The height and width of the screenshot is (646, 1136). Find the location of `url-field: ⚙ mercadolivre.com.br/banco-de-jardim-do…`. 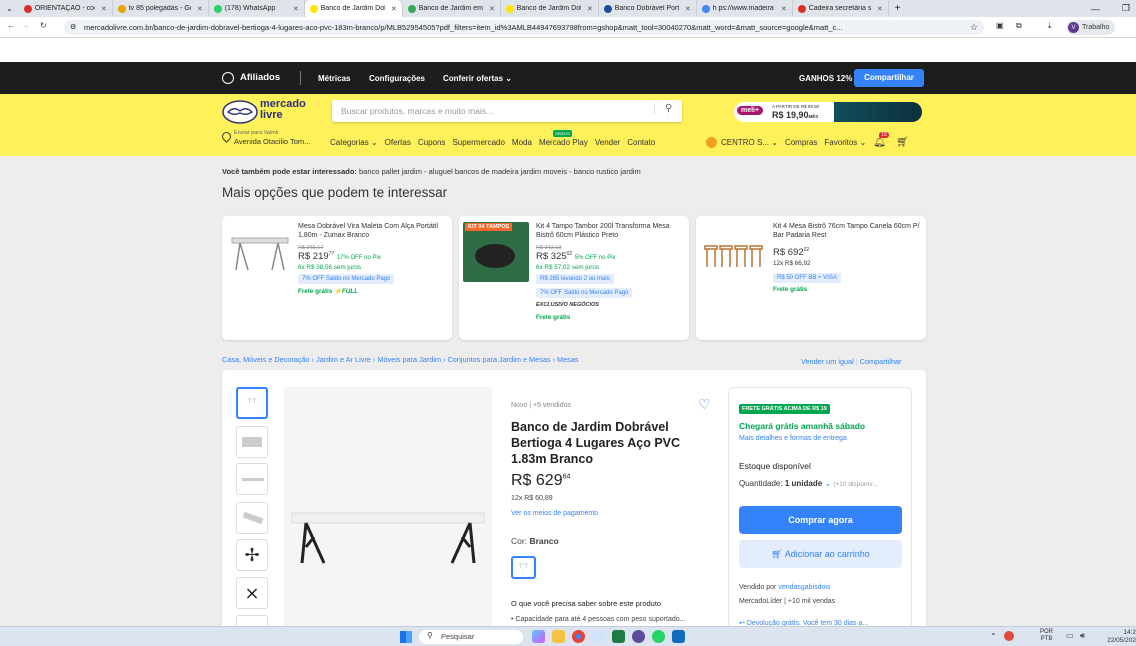

url-field: ⚙ mercadolivre.com.br/banco-de-jardim-do… is located at coordinates (524, 27).